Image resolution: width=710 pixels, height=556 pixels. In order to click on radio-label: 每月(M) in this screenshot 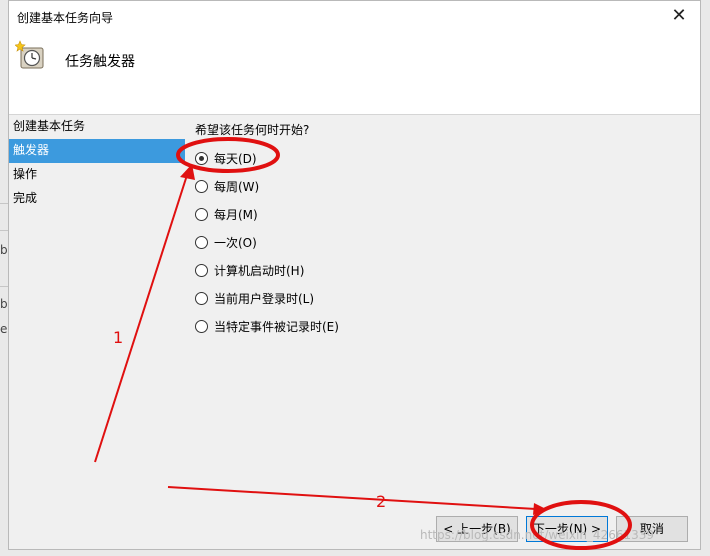, I will do `click(236, 214)`.